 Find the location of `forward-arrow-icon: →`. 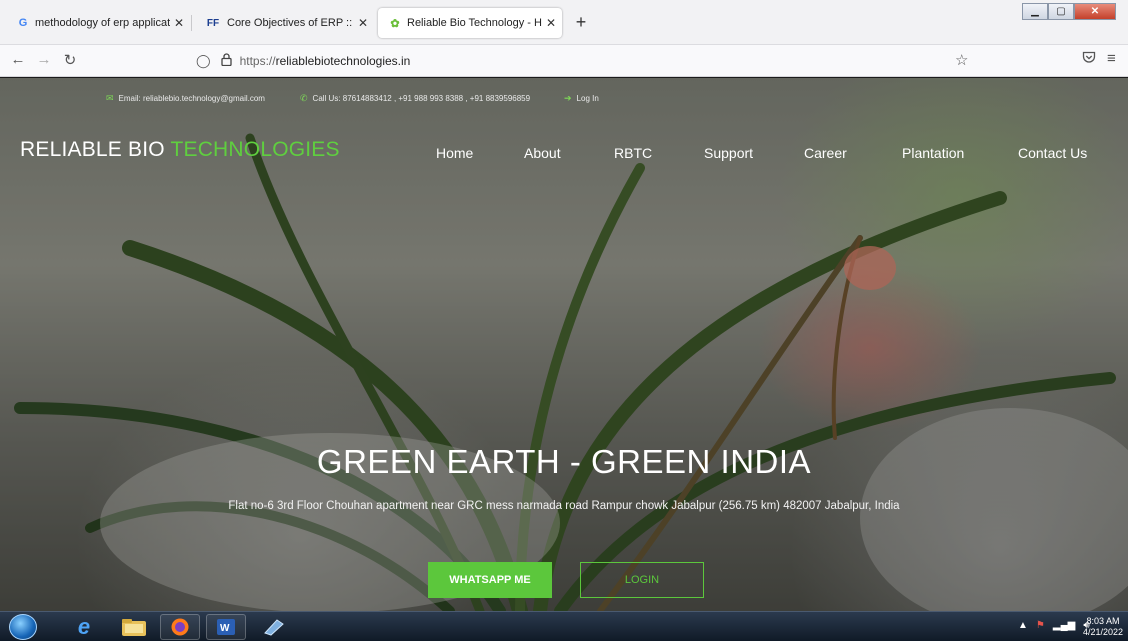

forward-arrow-icon: → is located at coordinates (44, 59).